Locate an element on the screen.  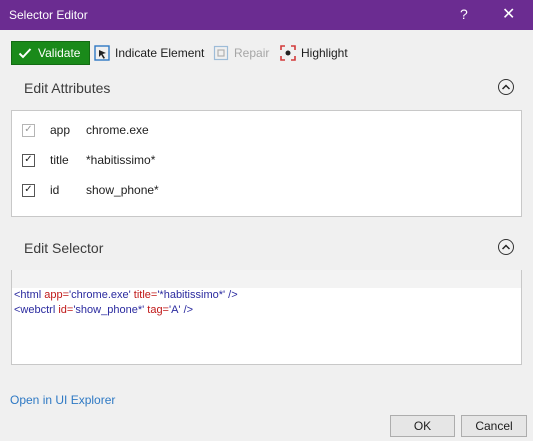
attribute-id-checkbox: ✓ is located at coordinates (28, 190).